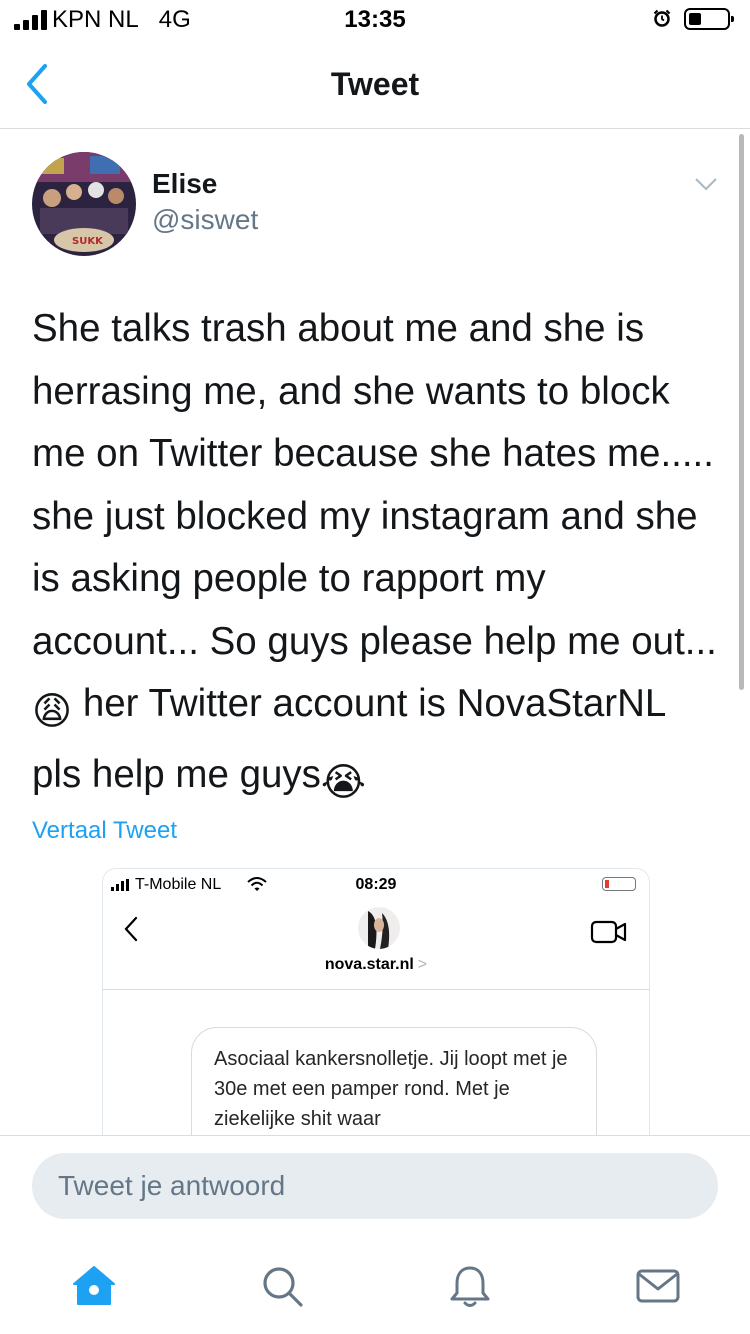 The width and height of the screenshot is (750, 1334). Describe the element at coordinates (376, 884) in the screenshot. I see `media-time: 08:29` at that location.